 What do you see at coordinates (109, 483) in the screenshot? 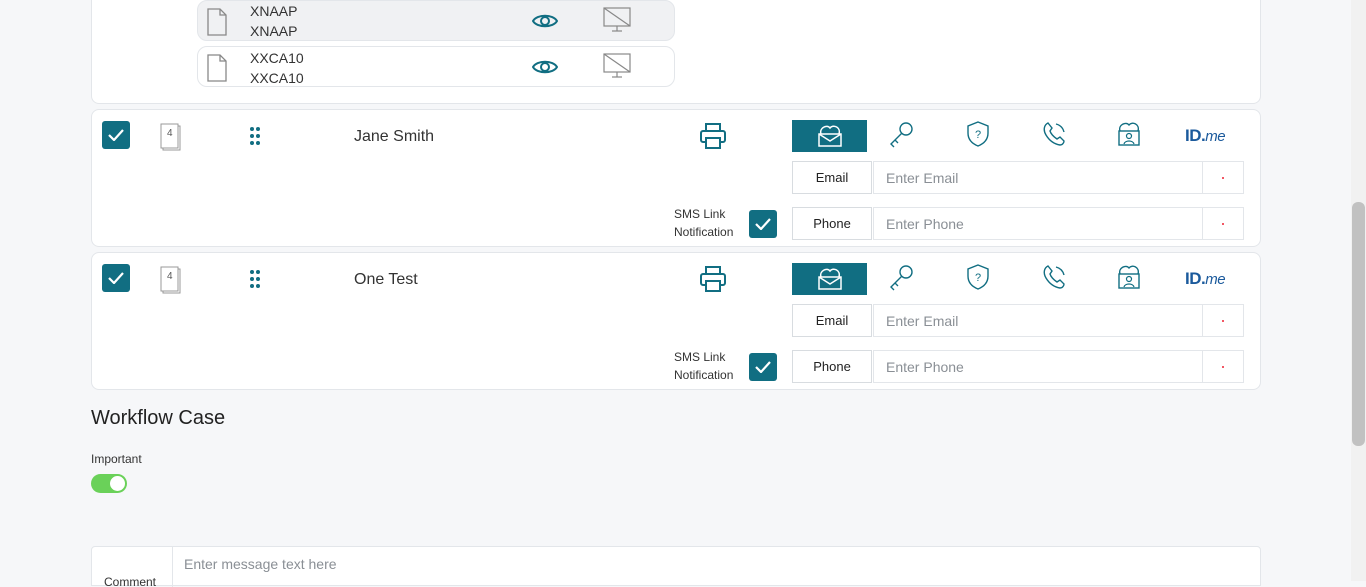
I see `important-toggle` at bounding box center [109, 483].